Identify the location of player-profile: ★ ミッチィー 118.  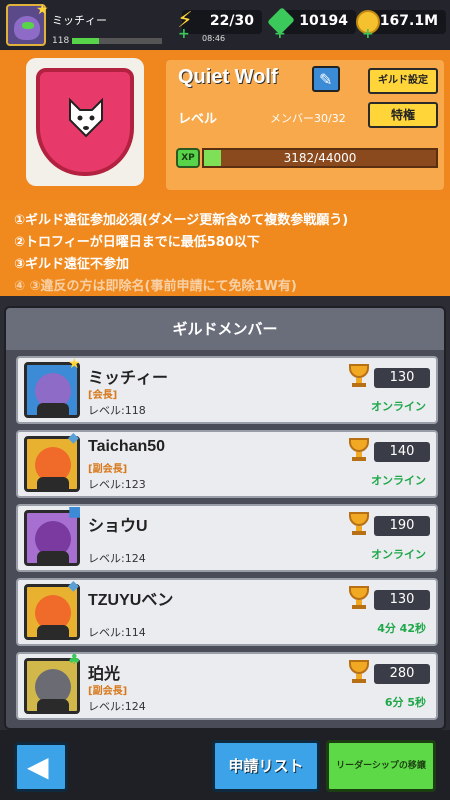
(86, 24).